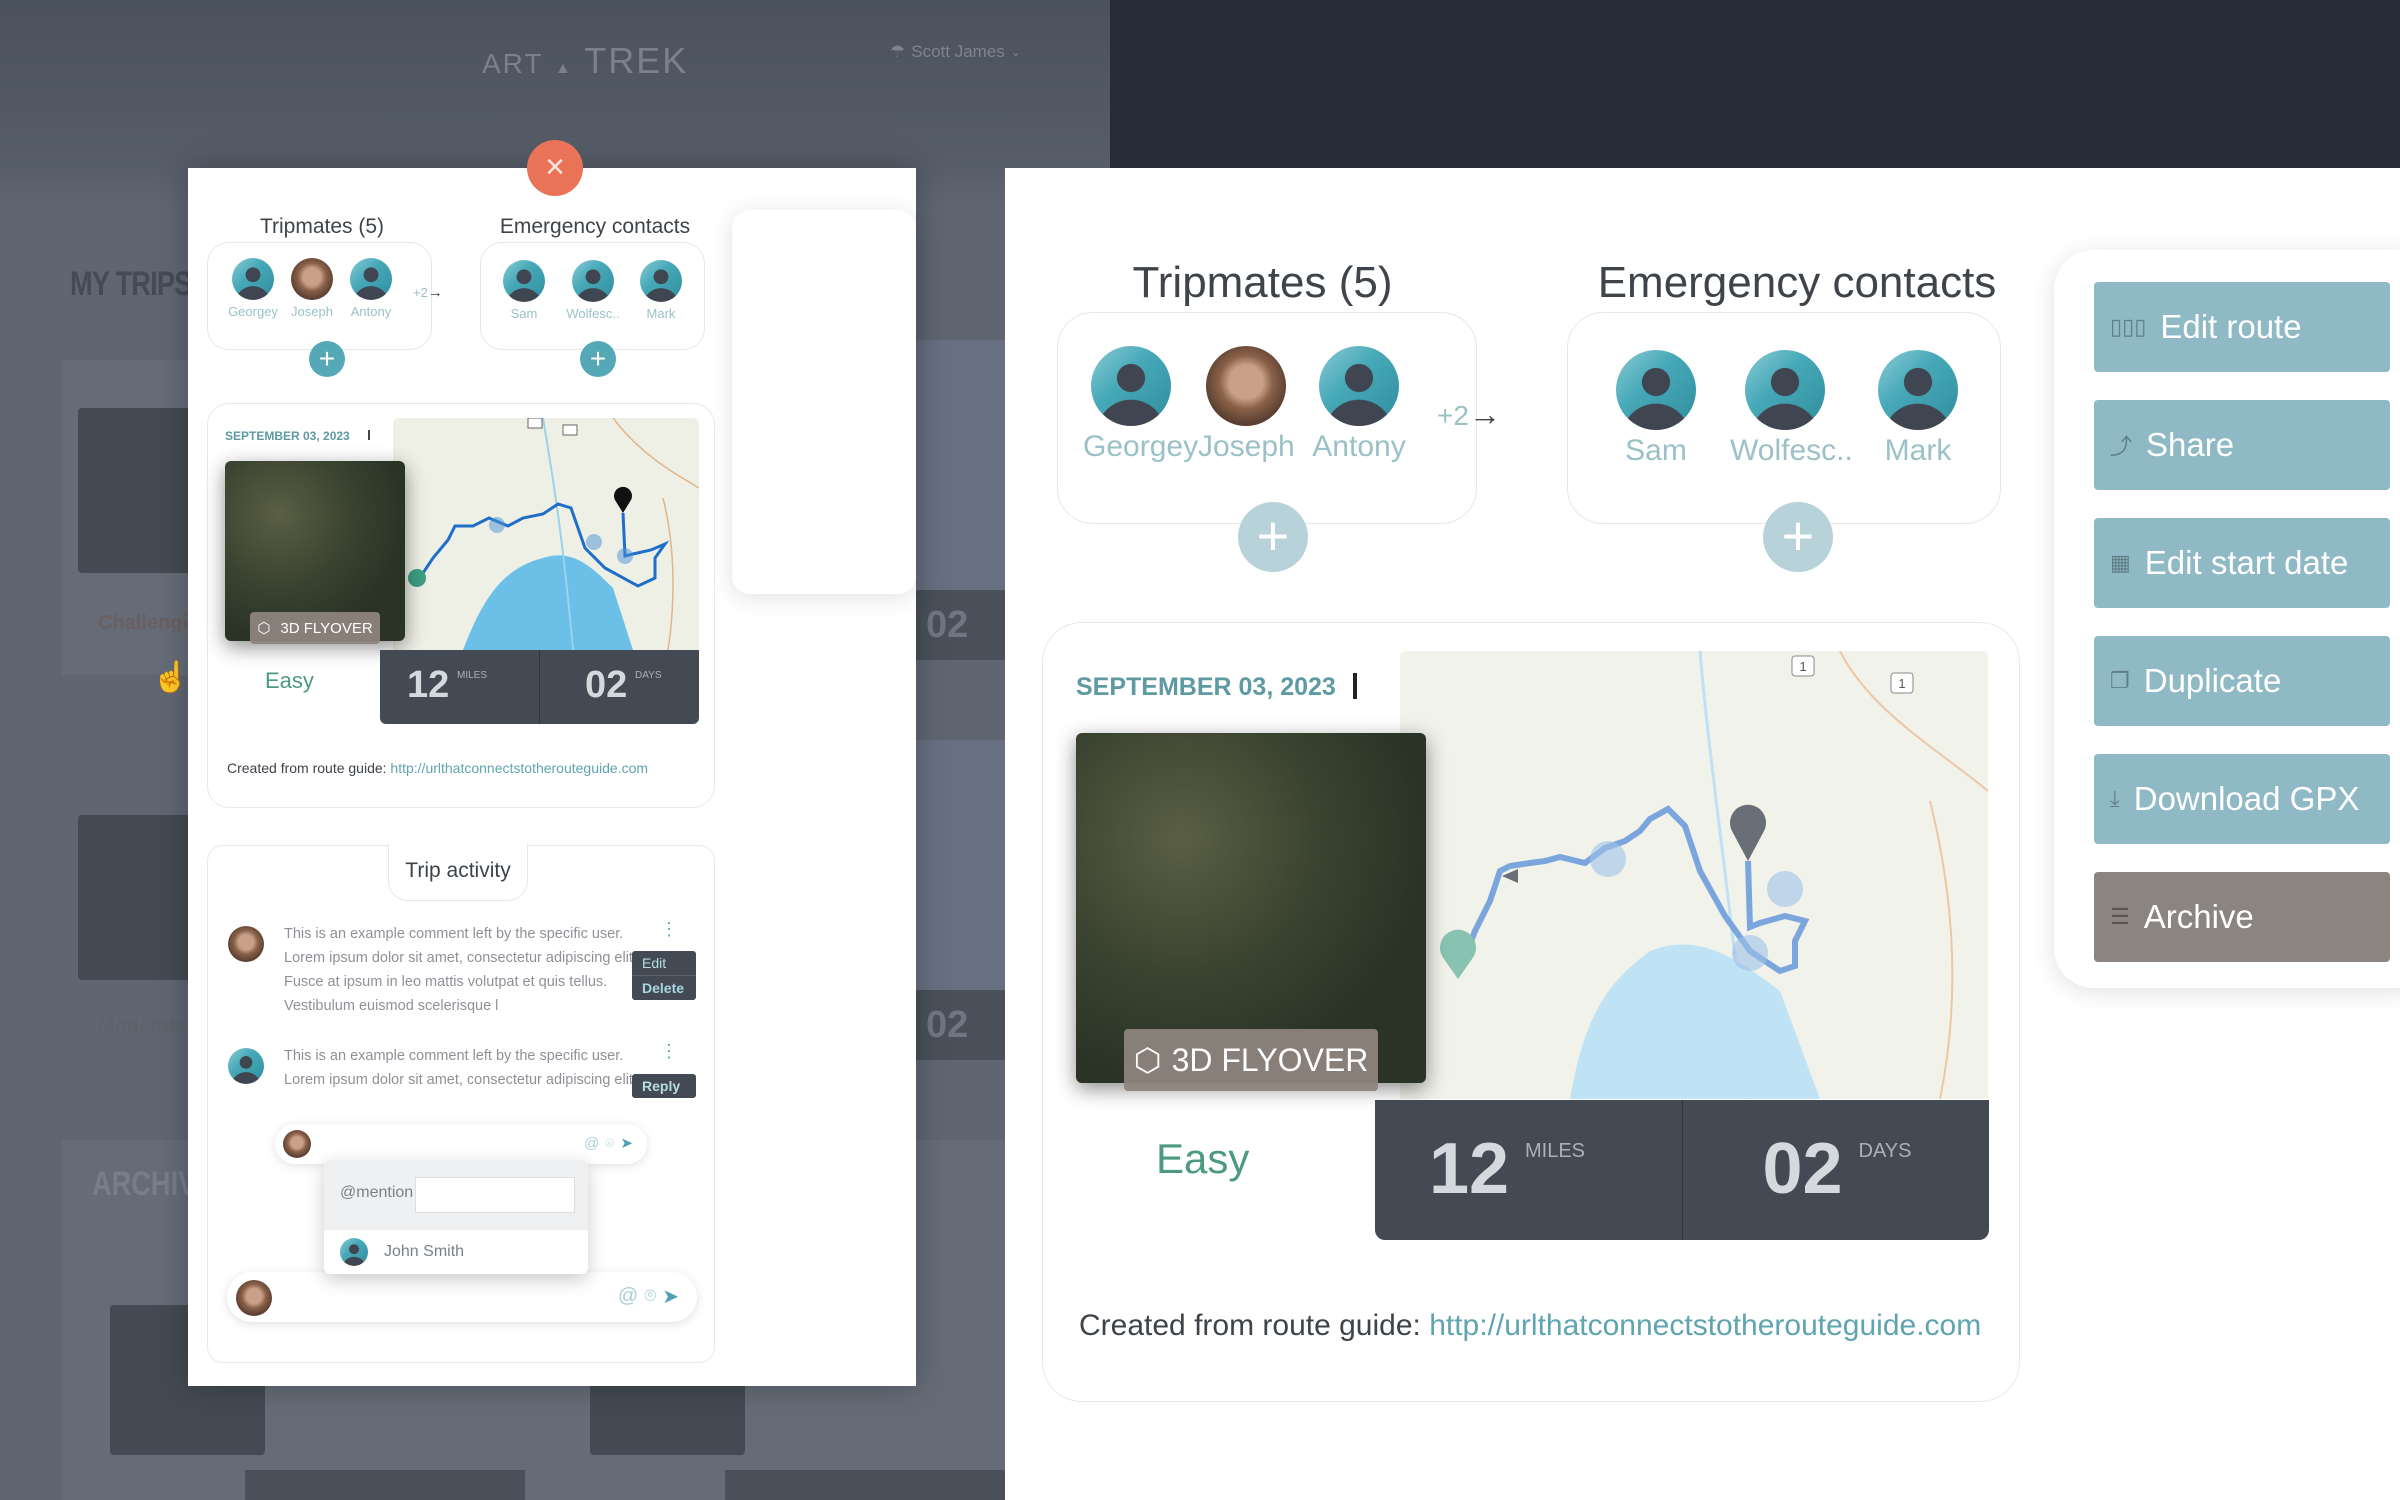  What do you see at coordinates (1246, 405) in the screenshot?
I see `tripmate-joseph-large: Joseph` at bounding box center [1246, 405].